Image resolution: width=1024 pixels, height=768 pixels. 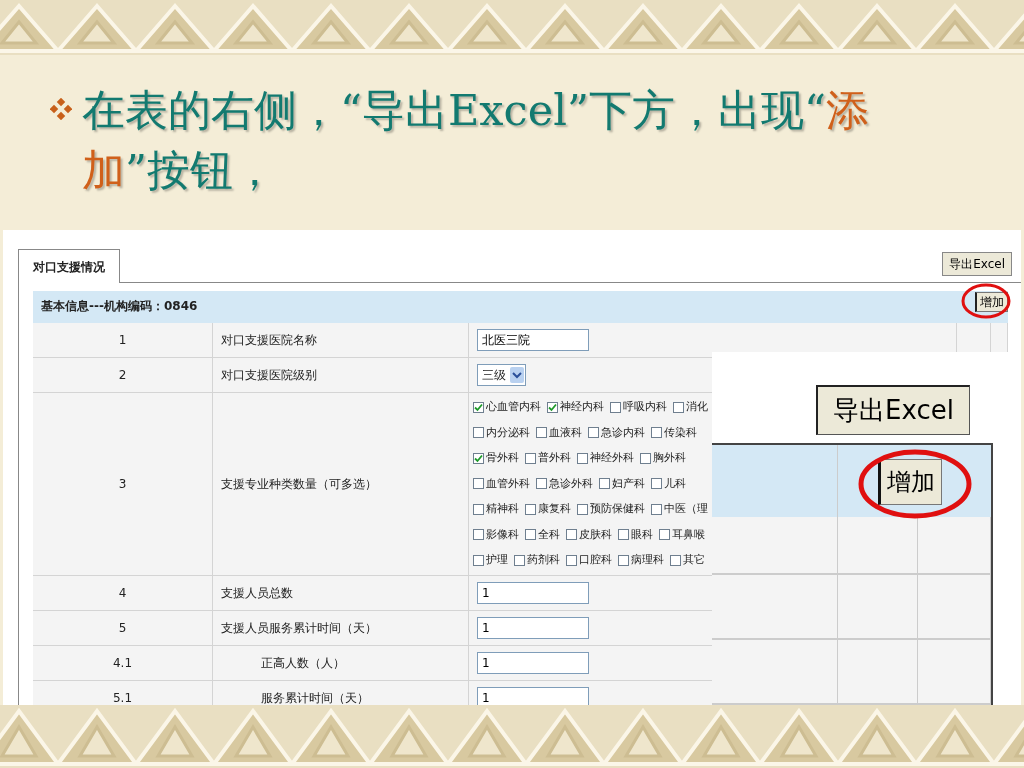 I want to click on checkbox-option: 普外科, so click(x=548, y=458).